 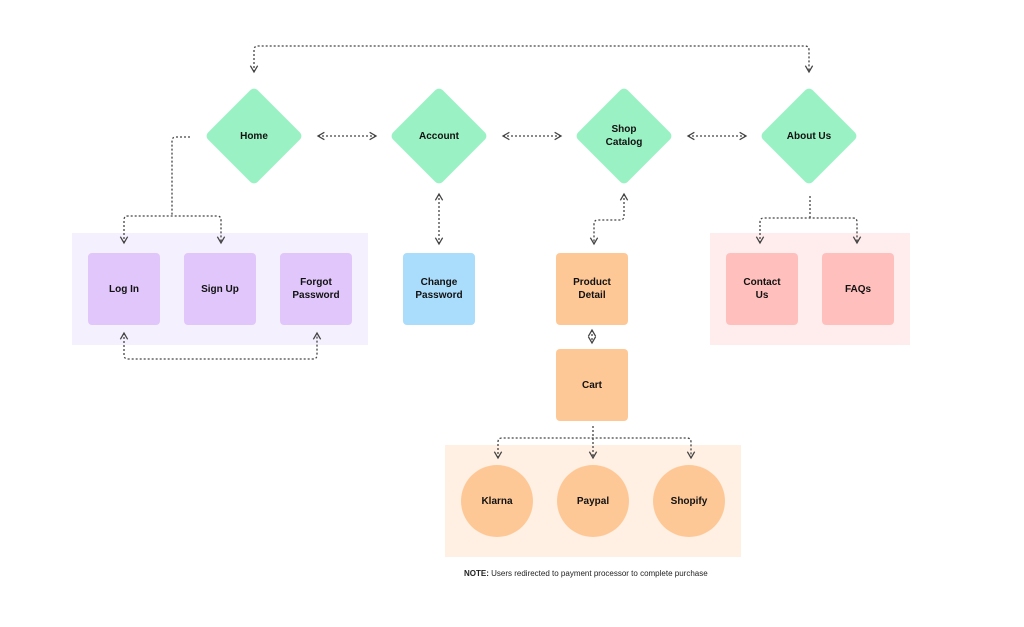 I want to click on payment-node-klarna: Klarna, so click(x=497, y=501).